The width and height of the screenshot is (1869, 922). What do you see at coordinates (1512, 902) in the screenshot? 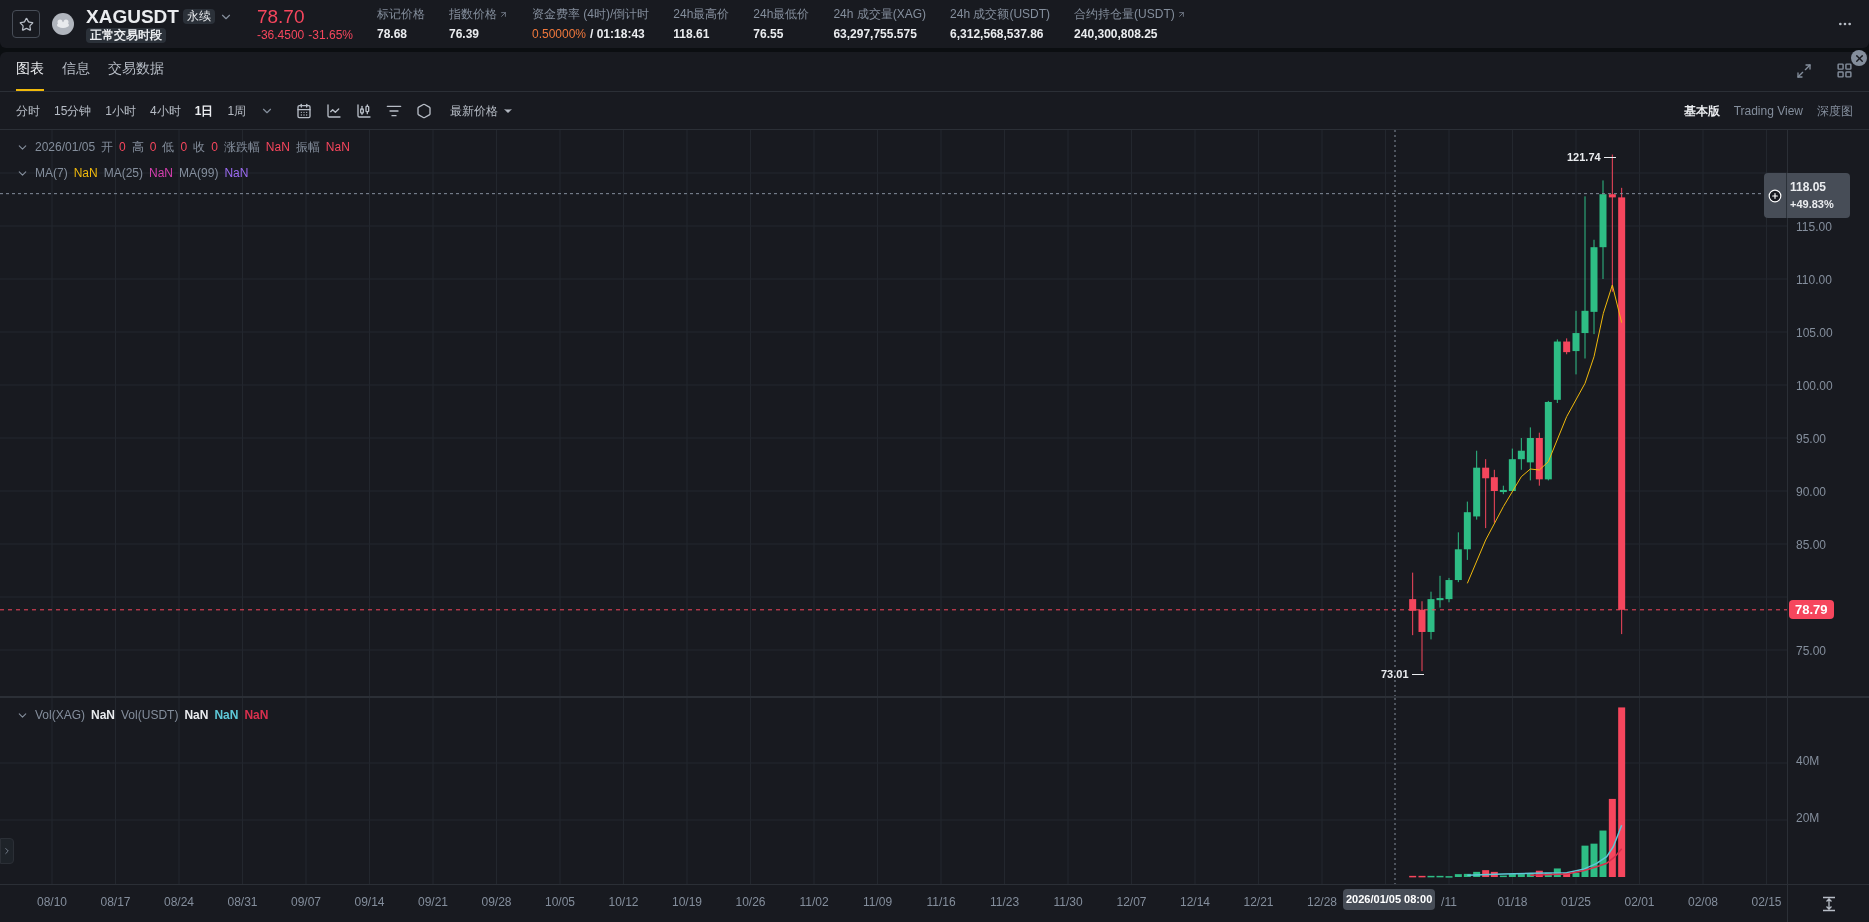
I see `date-tick: 01/18` at bounding box center [1512, 902].